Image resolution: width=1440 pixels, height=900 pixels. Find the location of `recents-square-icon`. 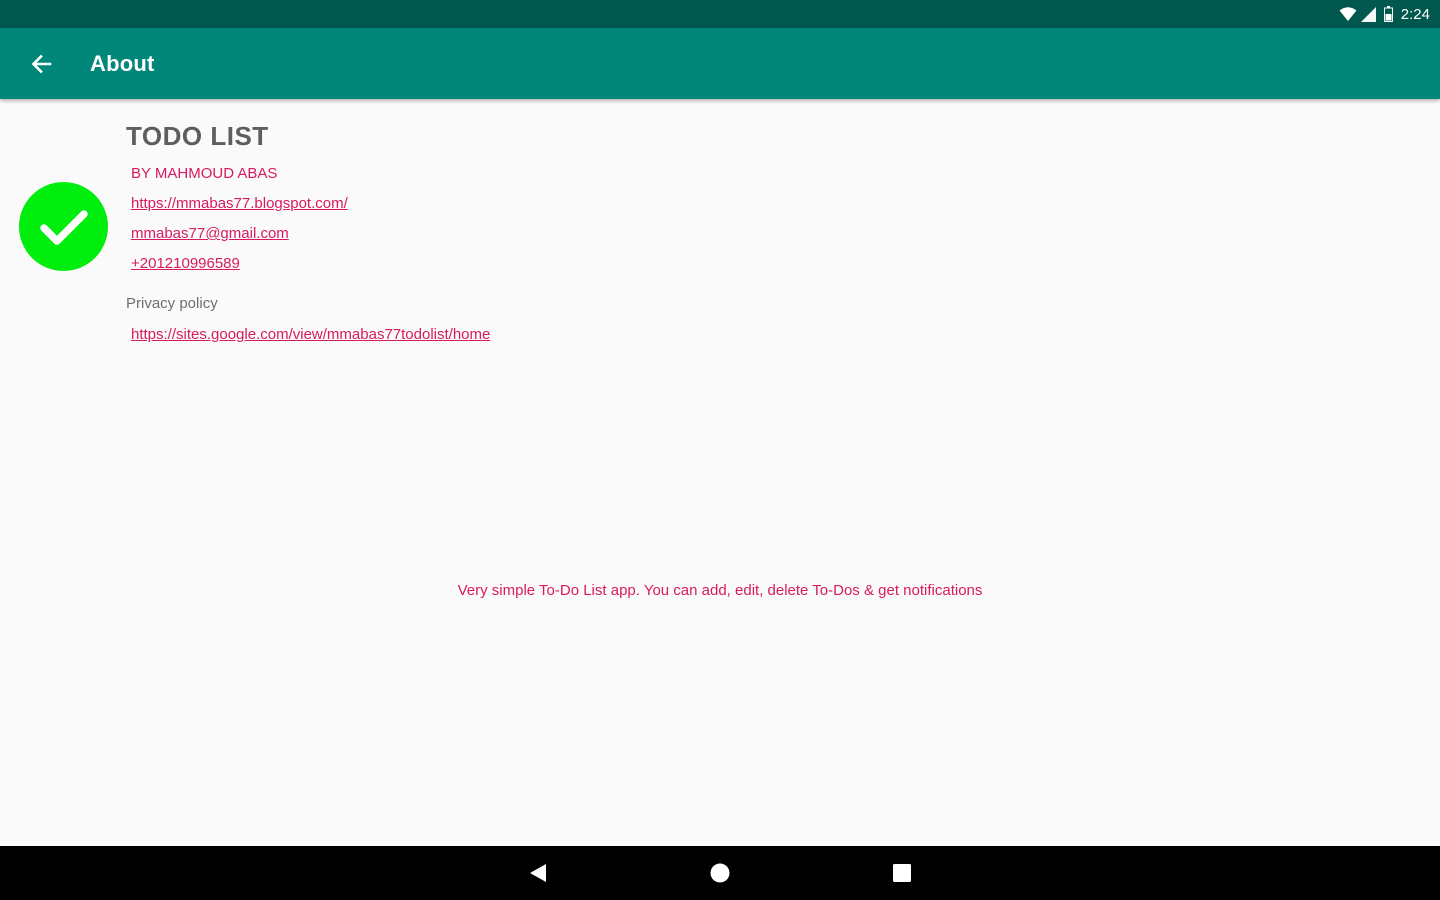

recents-square-icon is located at coordinates (902, 873).